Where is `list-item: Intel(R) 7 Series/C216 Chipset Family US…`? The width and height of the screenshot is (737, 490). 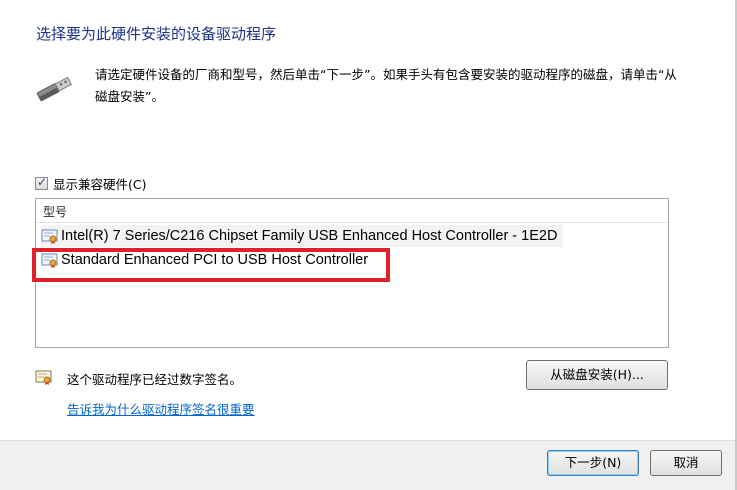
list-item: Intel(R) 7 Series/C216 Chipset Family US… is located at coordinates (302, 236).